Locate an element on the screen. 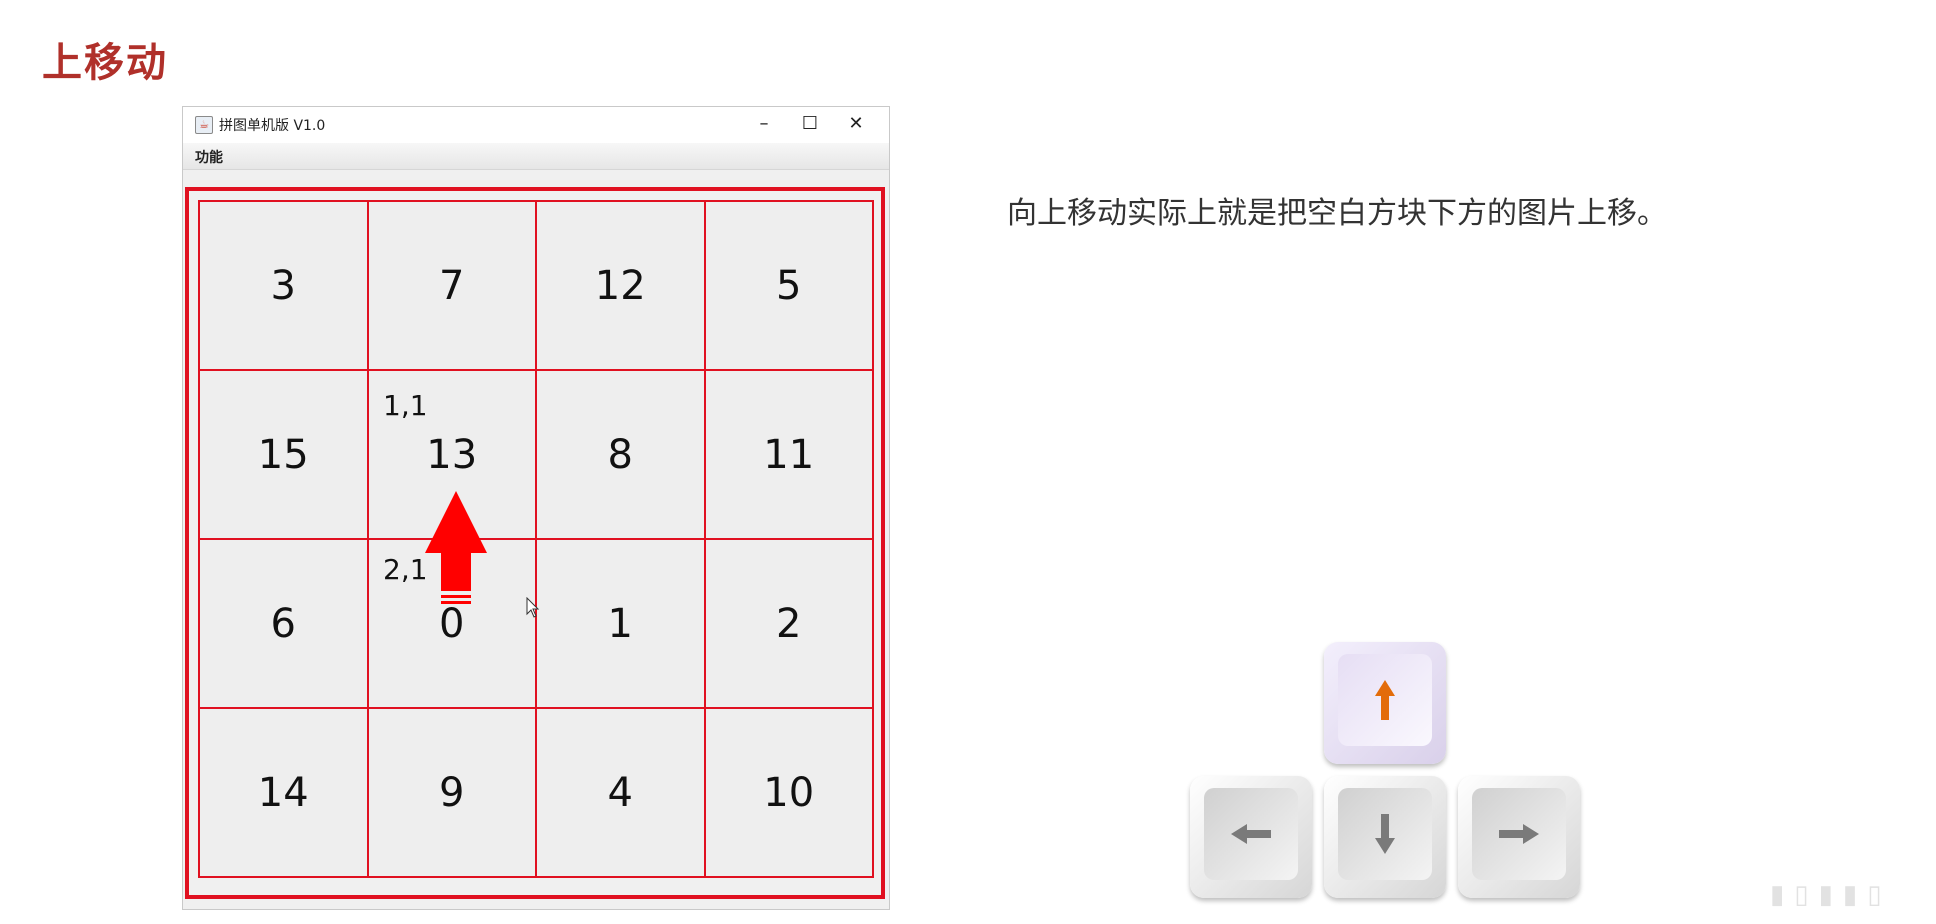 The width and height of the screenshot is (1936, 924). up-arrow-key is located at coordinates (1385, 703).